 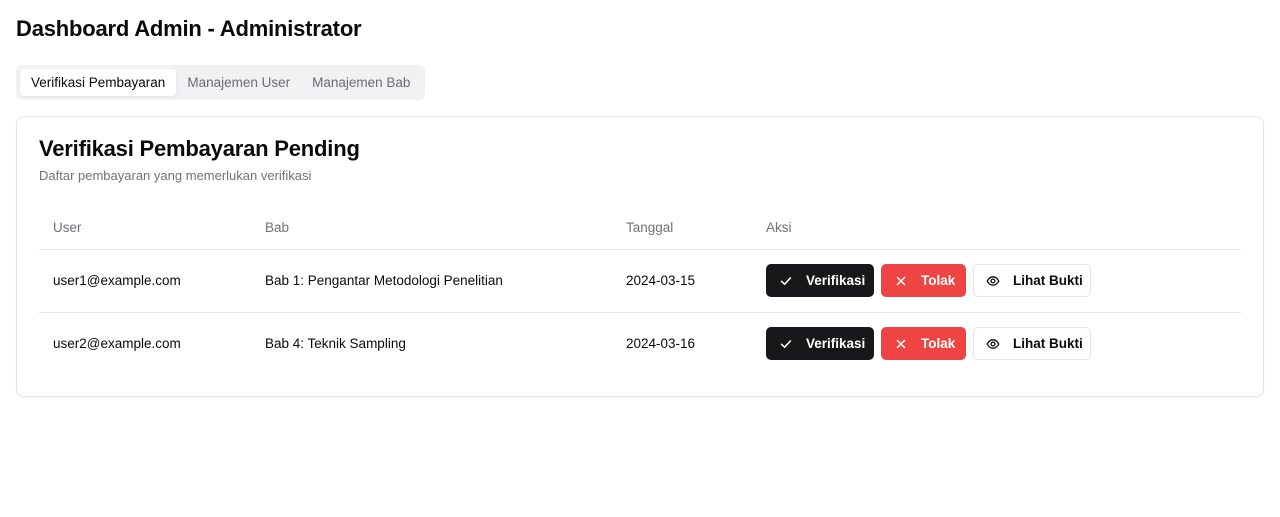 I want to click on page-title: Dashboard Admin - Administrator, so click(x=189, y=28).